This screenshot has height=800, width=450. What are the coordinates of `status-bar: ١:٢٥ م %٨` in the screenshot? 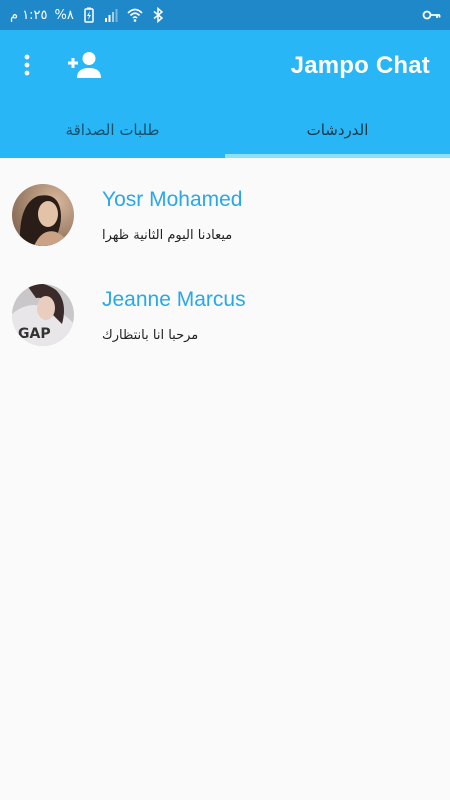 It's located at (225, 15).